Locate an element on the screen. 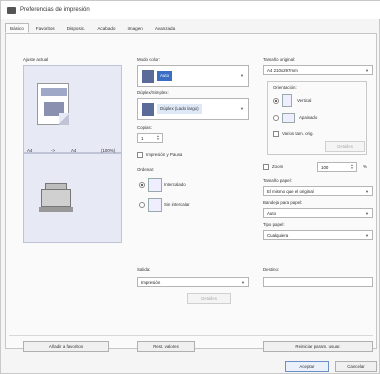 Image resolution: width=380 pixels, height=374 pixels. tab-layout: Disposic. is located at coordinates (76, 28).